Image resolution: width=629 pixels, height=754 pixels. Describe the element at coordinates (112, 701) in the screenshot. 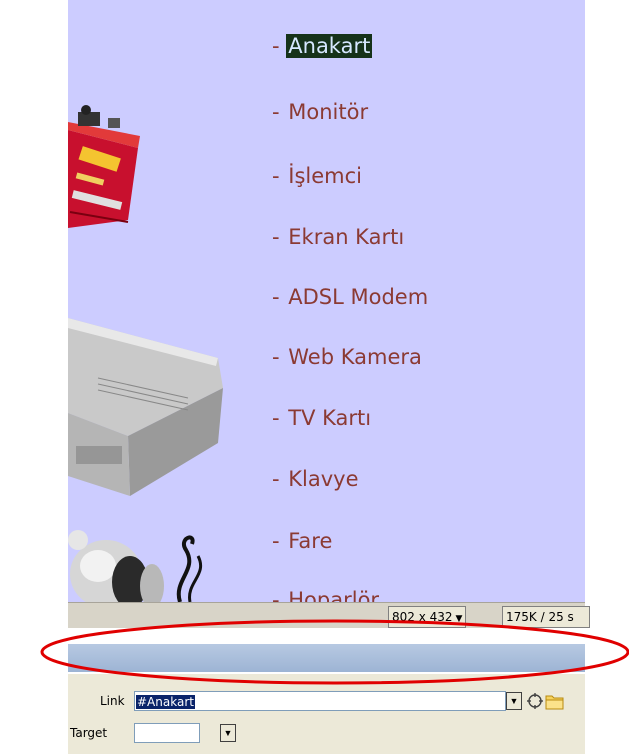

I see `link-label: Link` at that location.